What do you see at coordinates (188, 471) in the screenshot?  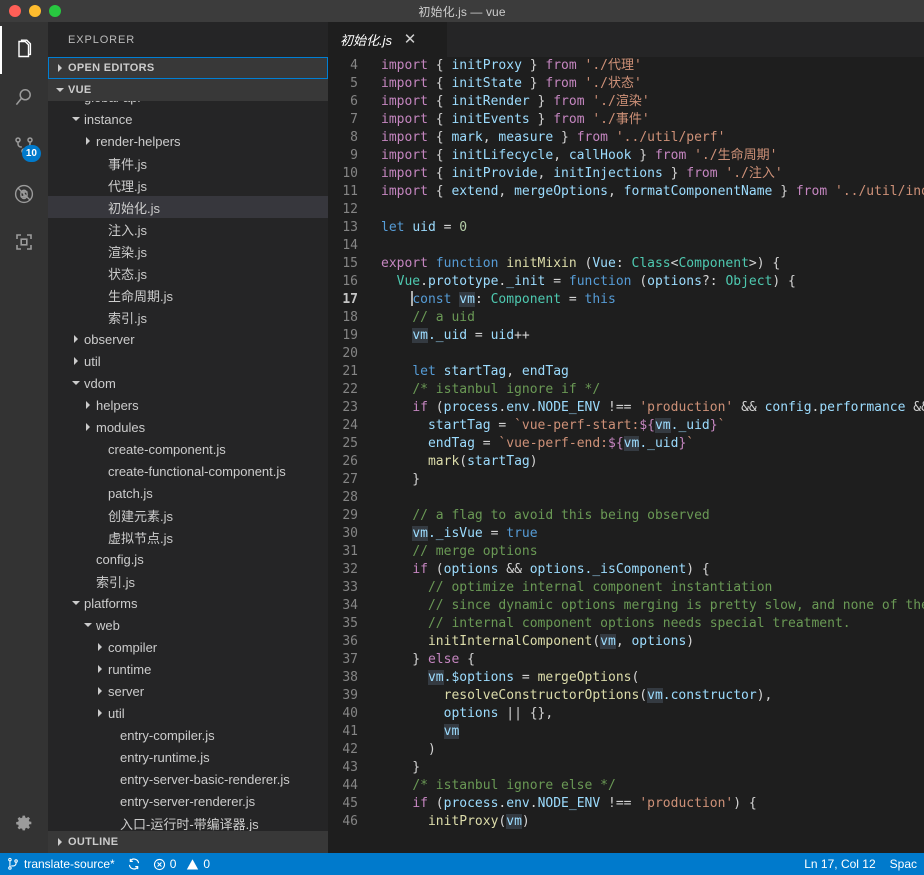 I see `tree-item: create-functional-component.js` at bounding box center [188, 471].